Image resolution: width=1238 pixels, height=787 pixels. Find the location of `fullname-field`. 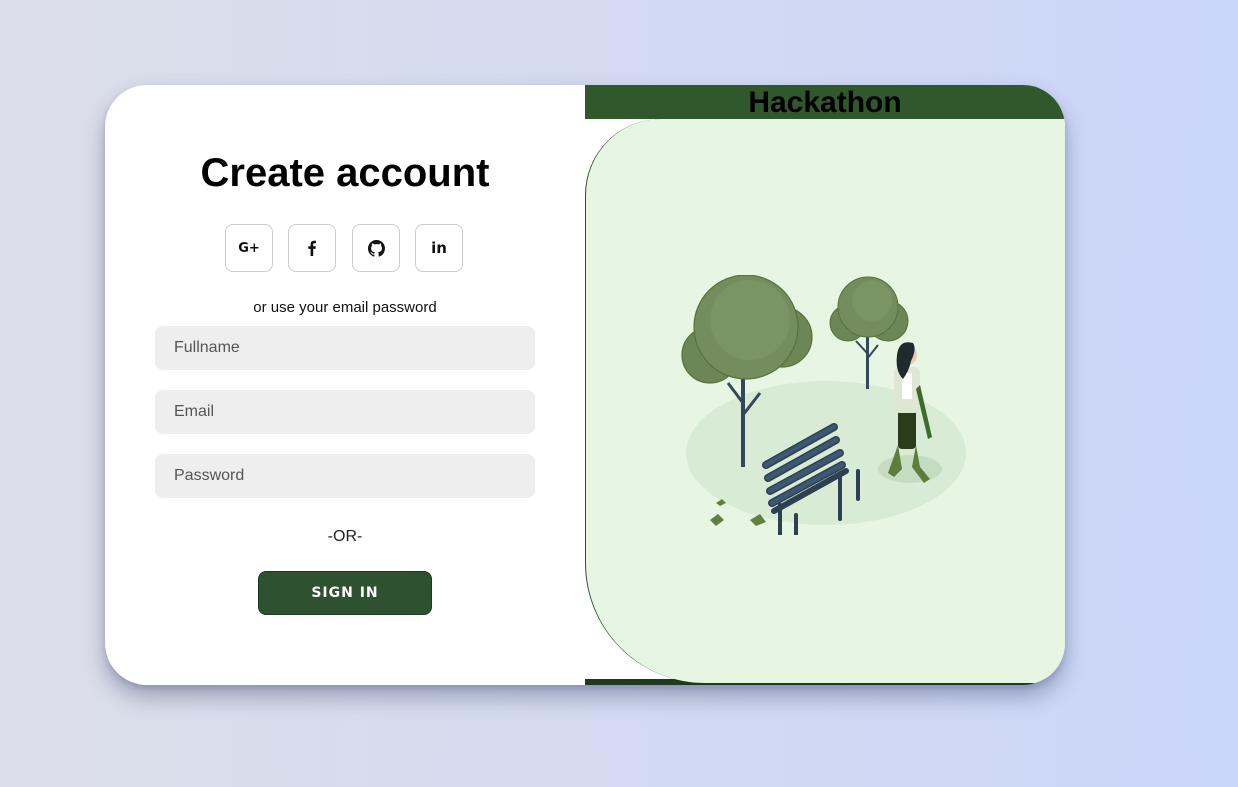

fullname-field is located at coordinates (345, 348).